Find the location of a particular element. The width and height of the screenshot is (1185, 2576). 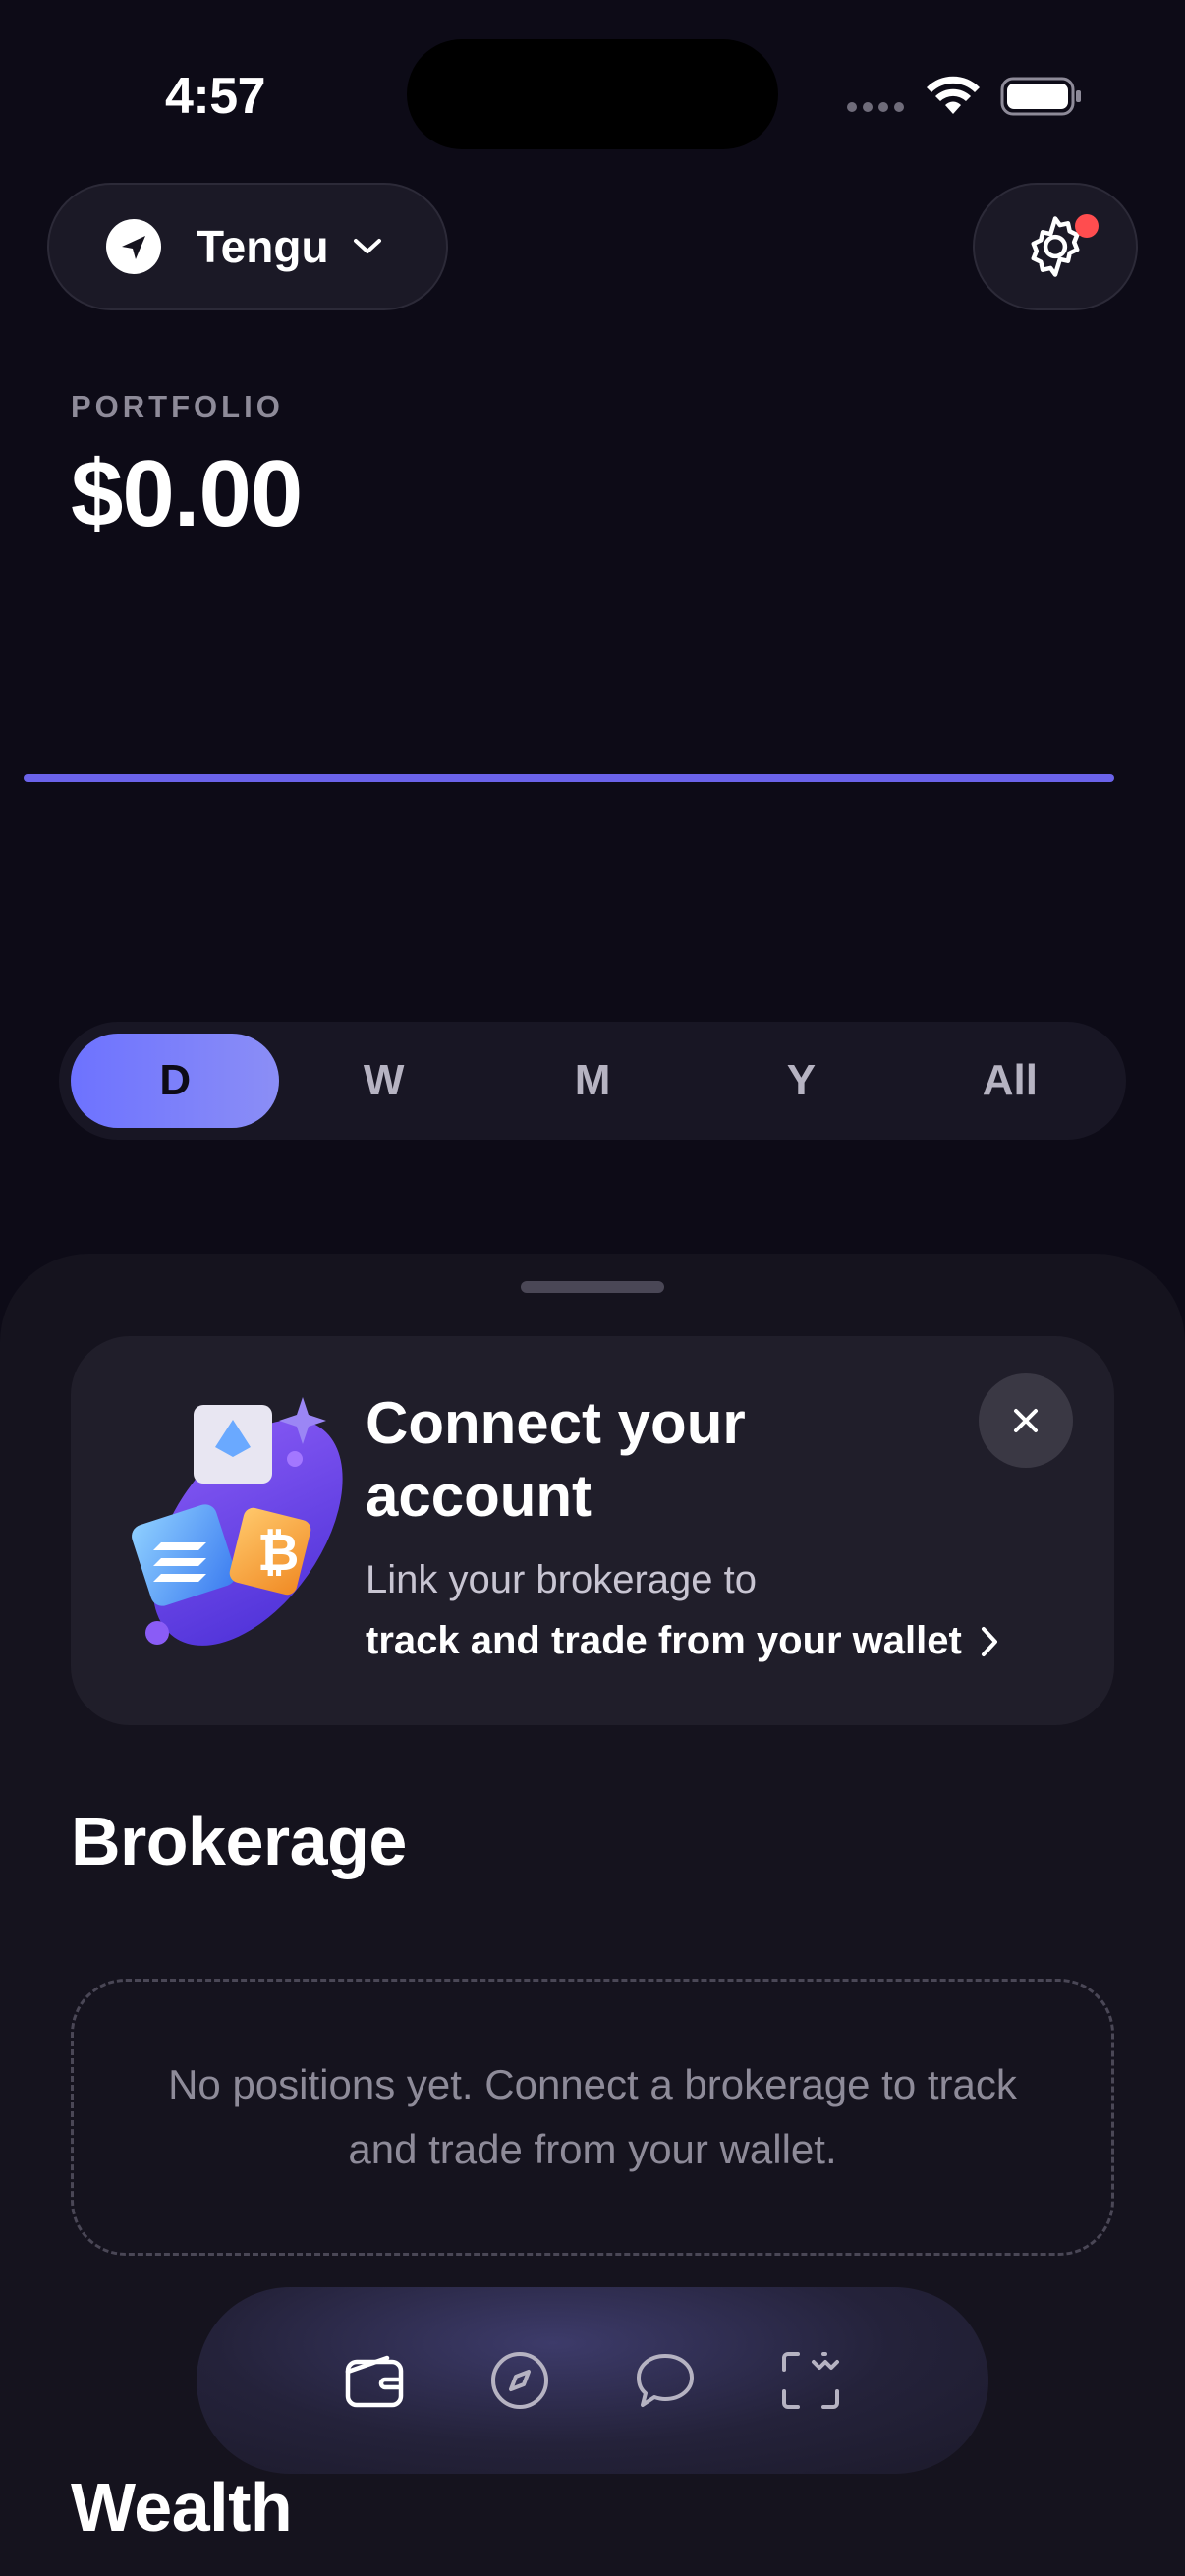

wallet-tab is located at coordinates (375, 2380).